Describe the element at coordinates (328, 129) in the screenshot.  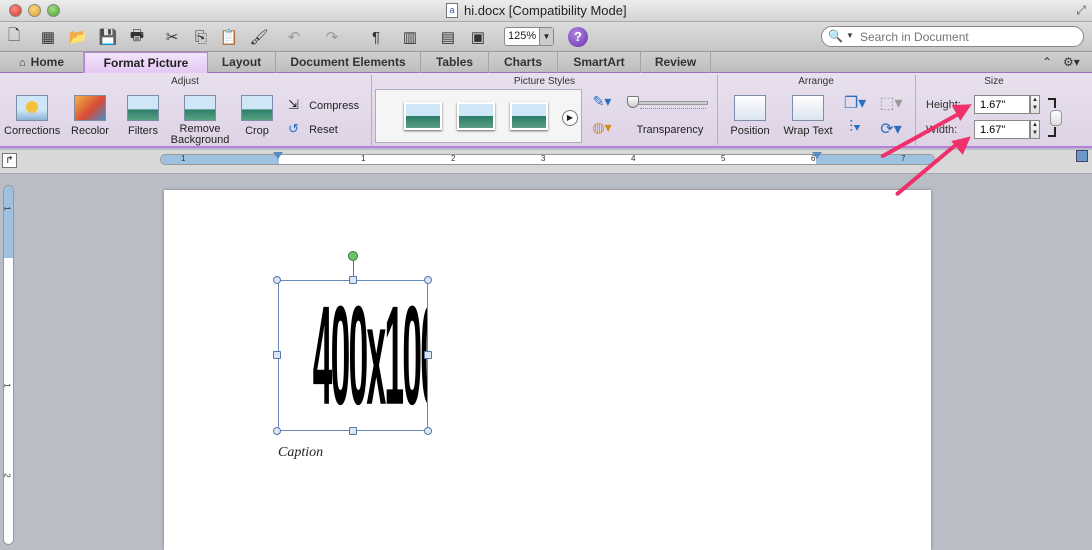
I see `reset-button: ↺ Reset` at that location.